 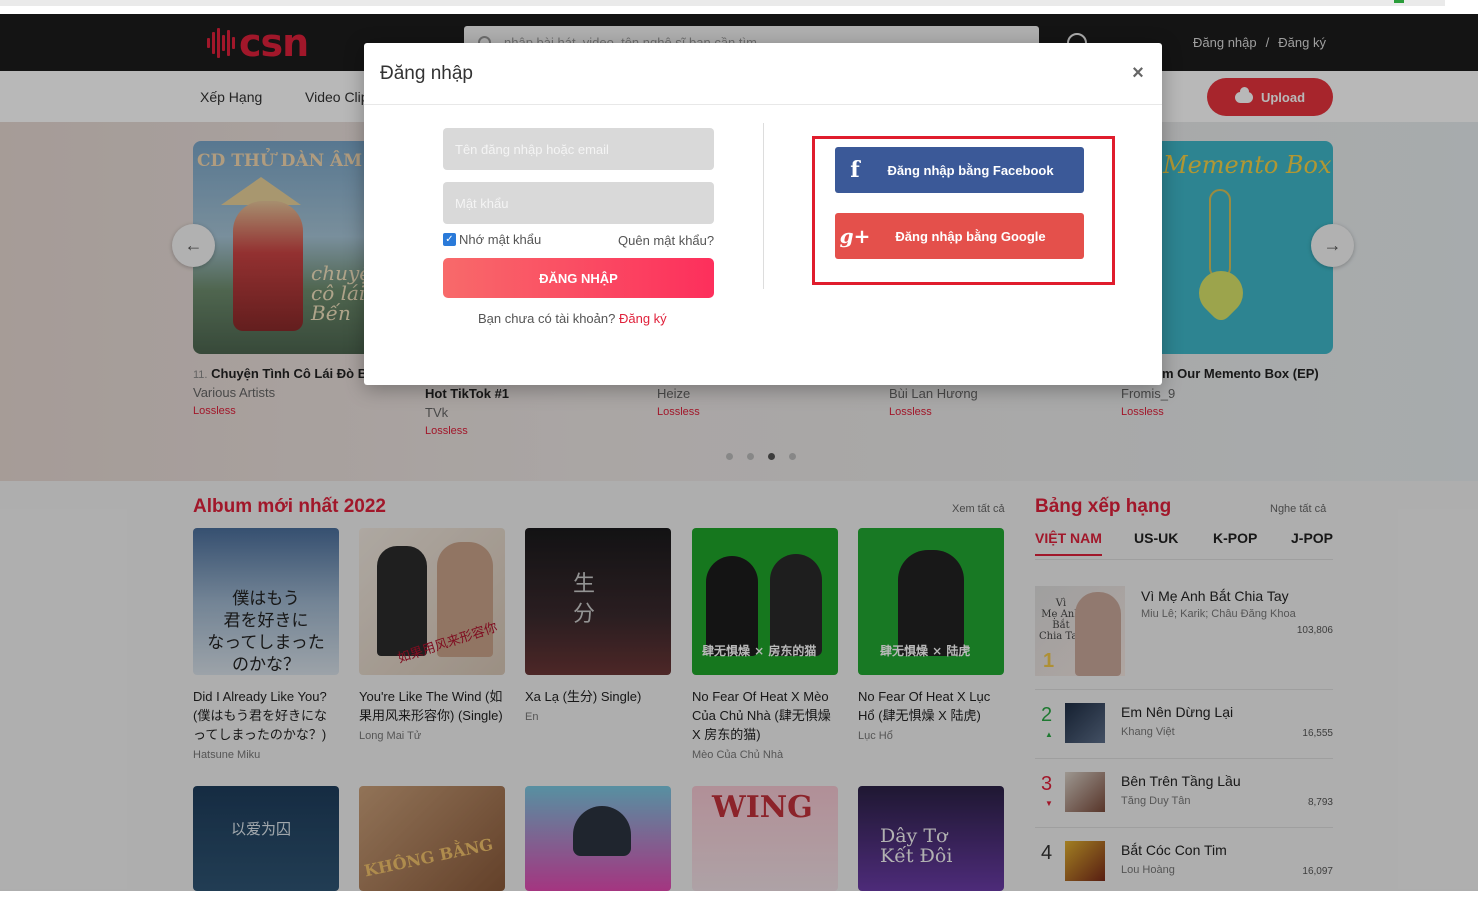 I want to click on google-login-button: g+ Đăng nhập bằng Google, so click(x=959, y=236).